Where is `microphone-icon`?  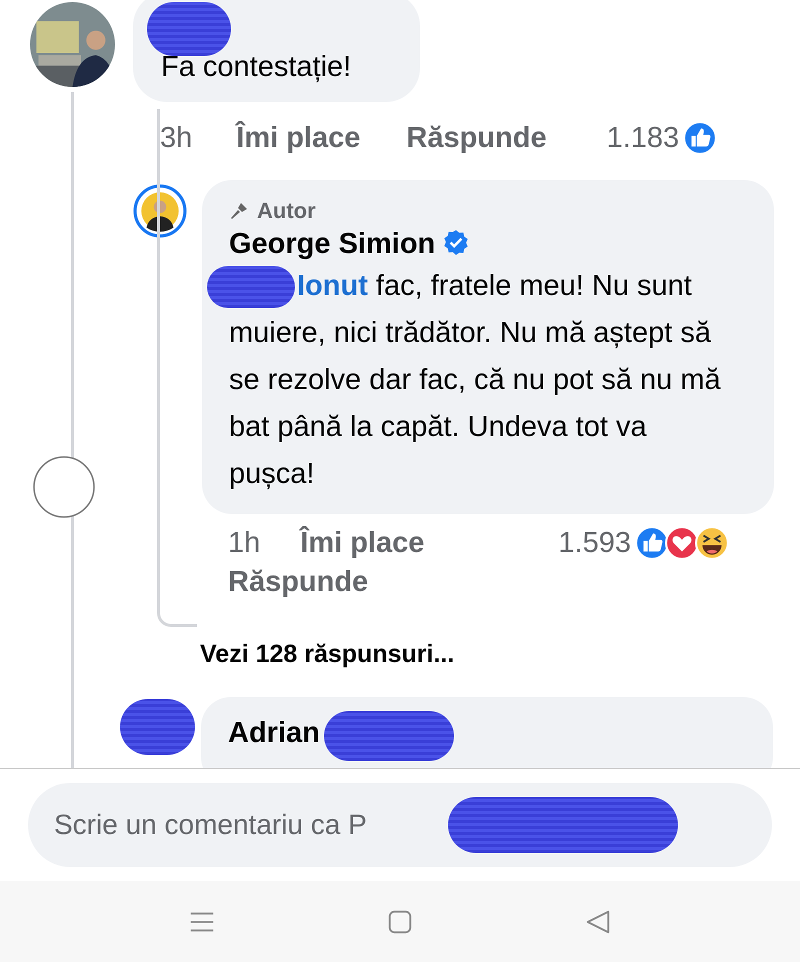
microphone-icon is located at coordinates (239, 211).